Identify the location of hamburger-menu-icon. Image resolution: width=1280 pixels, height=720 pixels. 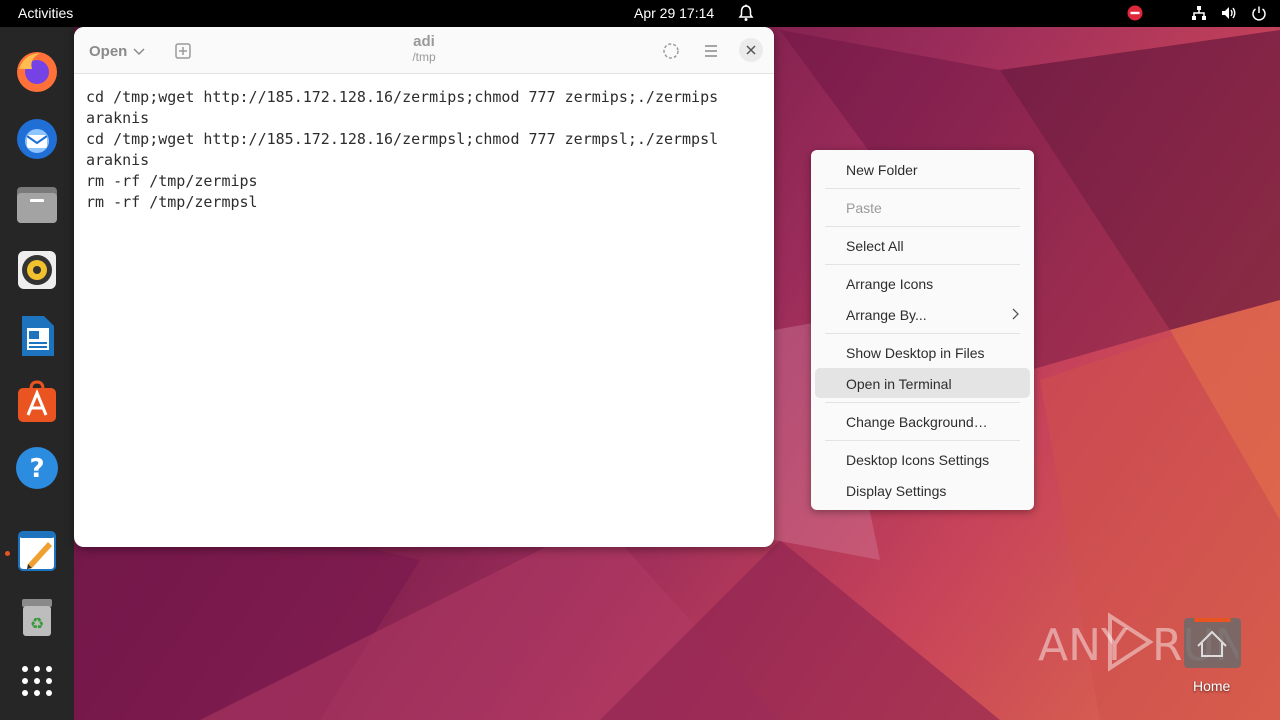
(711, 51).